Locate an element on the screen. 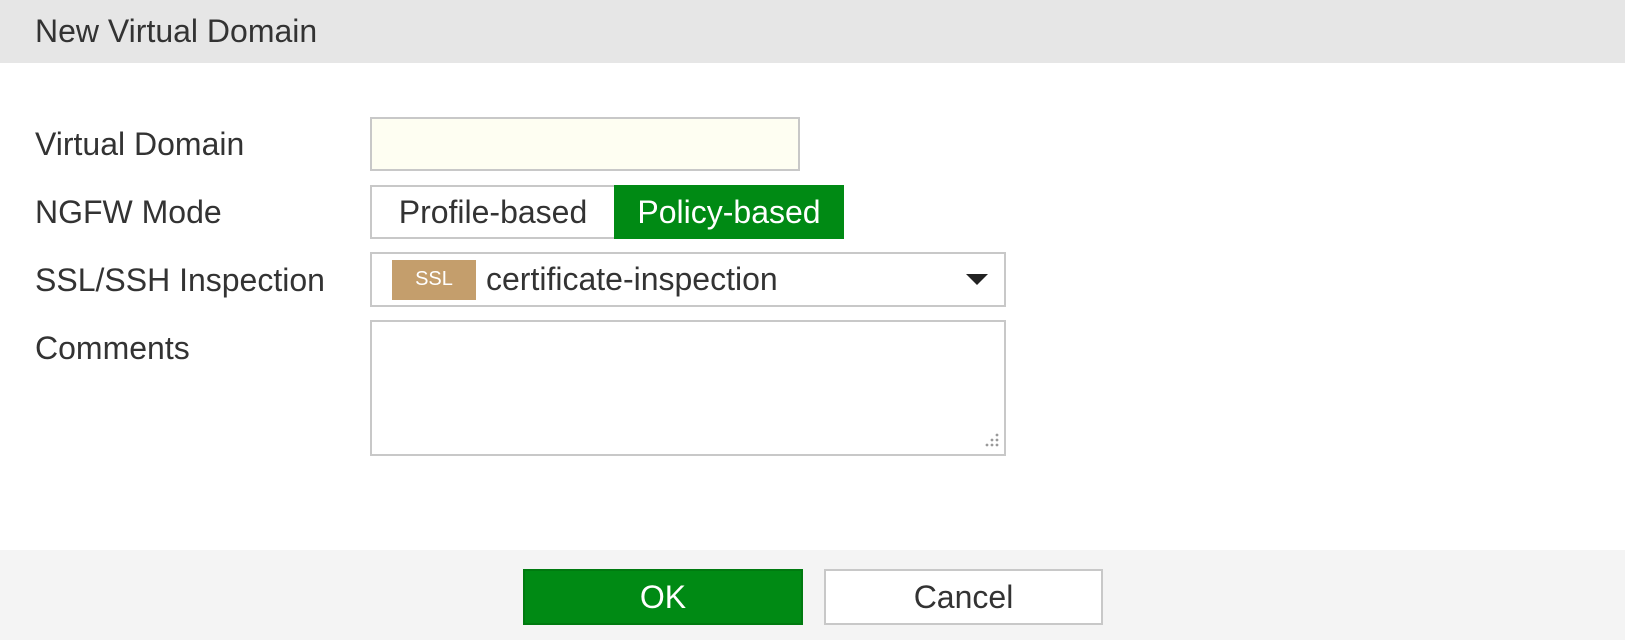 This screenshot has width=1625, height=640. comments-label: Comments is located at coordinates (112, 348).